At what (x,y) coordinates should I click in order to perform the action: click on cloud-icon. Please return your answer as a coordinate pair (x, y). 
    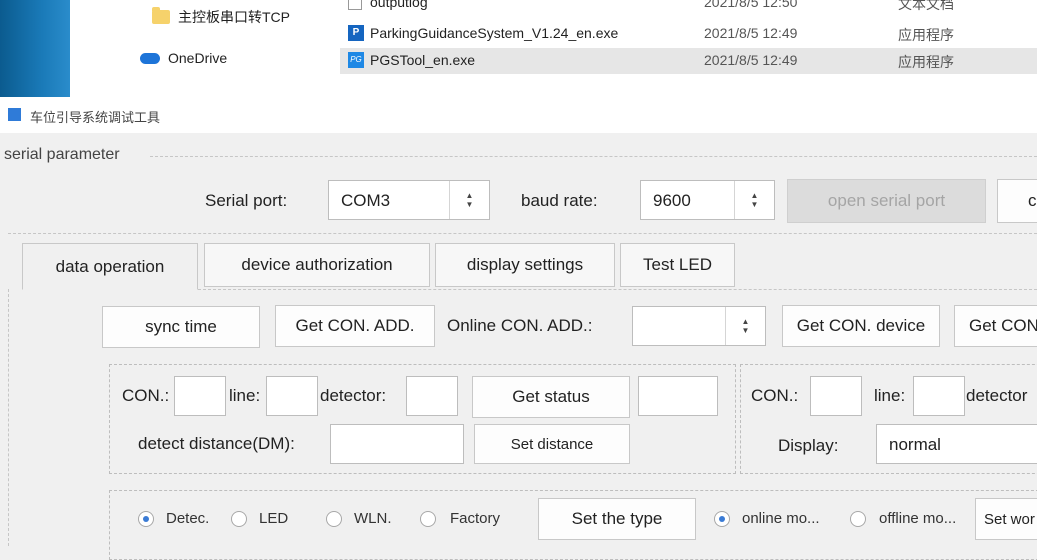
    Looking at the image, I should click on (150, 58).